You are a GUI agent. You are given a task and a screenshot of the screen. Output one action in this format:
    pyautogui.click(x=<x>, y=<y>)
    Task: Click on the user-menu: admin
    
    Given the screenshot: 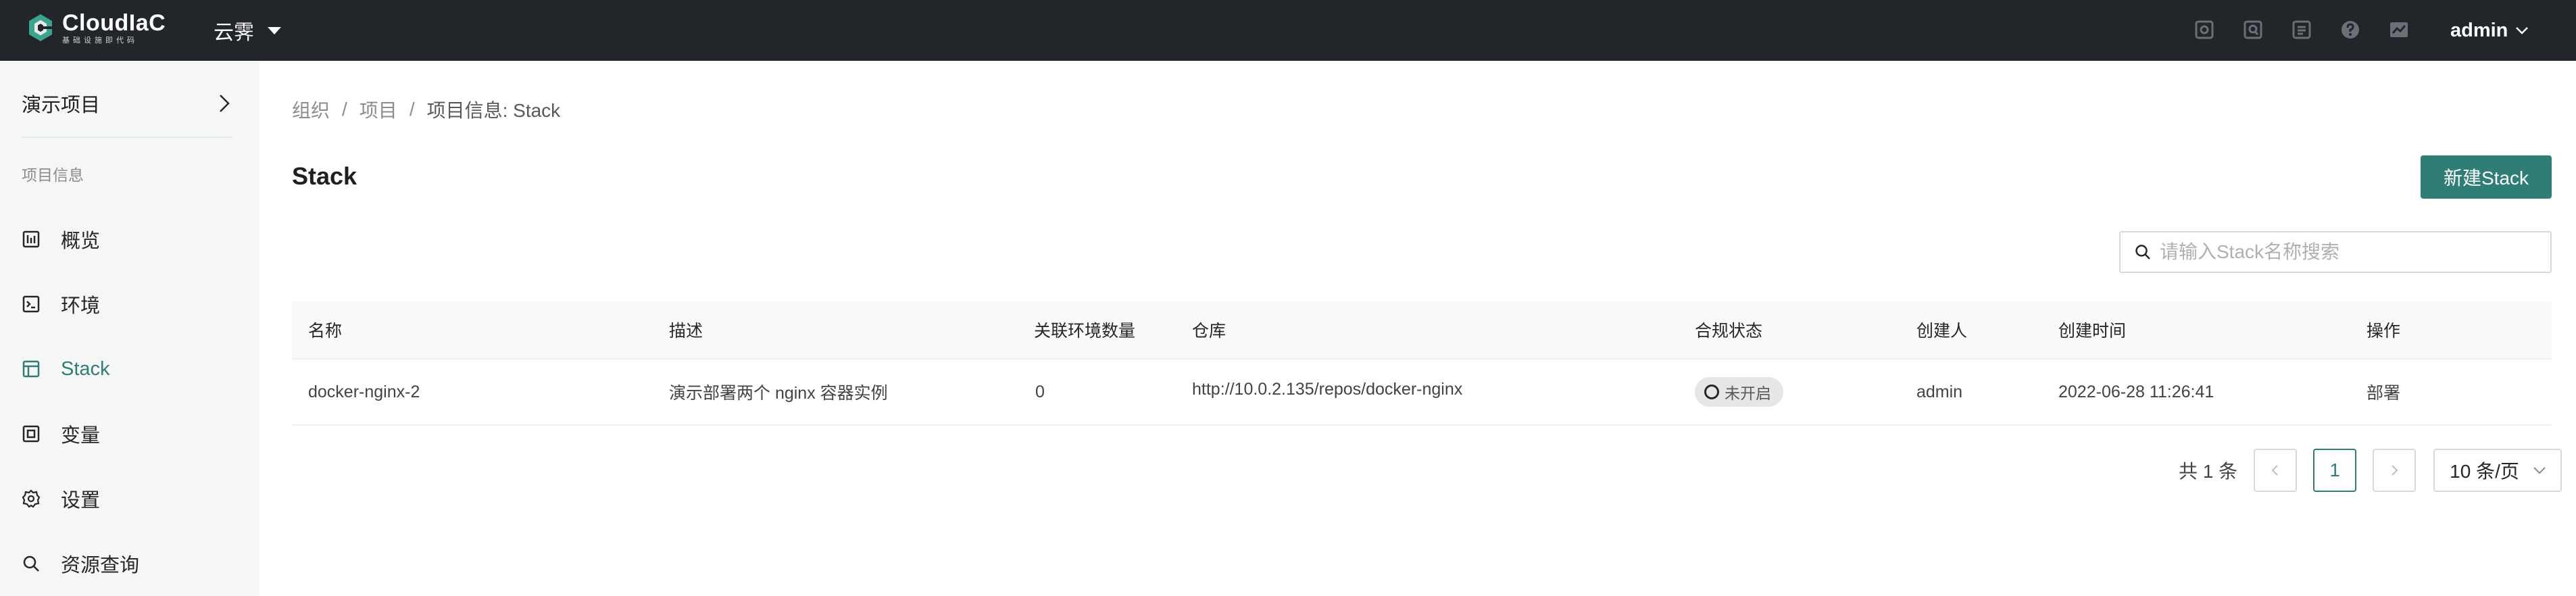 What is the action you would take?
    pyautogui.click(x=2490, y=30)
    